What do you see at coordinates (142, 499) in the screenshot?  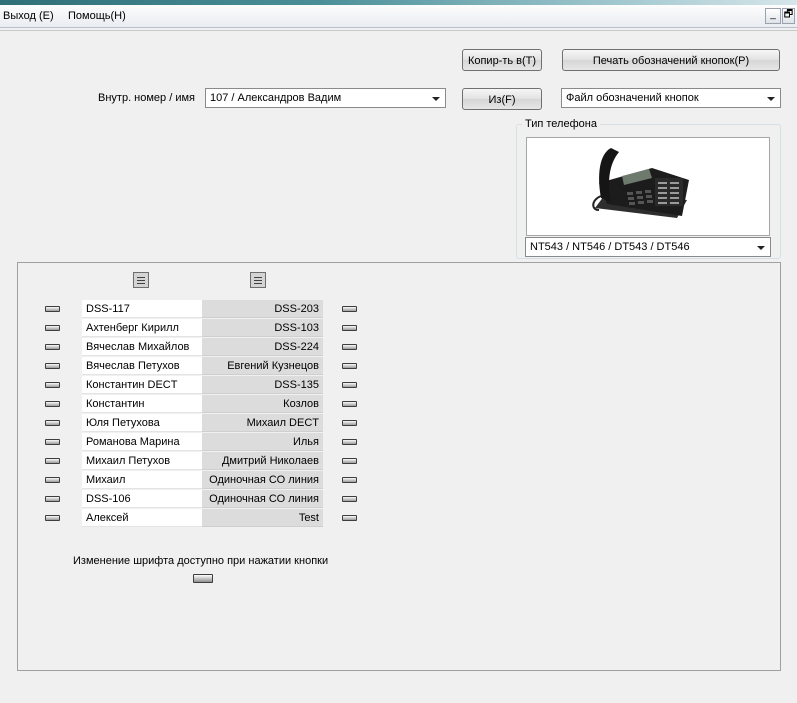 I see `left-key-label: DSS-106` at bounding box center [142, 499].